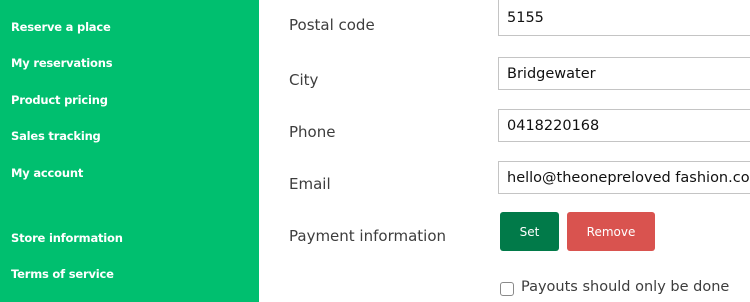 Image resolution: width=750 pixels, height=302 pixels. Describe the element at coordinates (62, 274) in the screenshot. I see `sidebar-item-terms-of-service: Terms of service` at that location.